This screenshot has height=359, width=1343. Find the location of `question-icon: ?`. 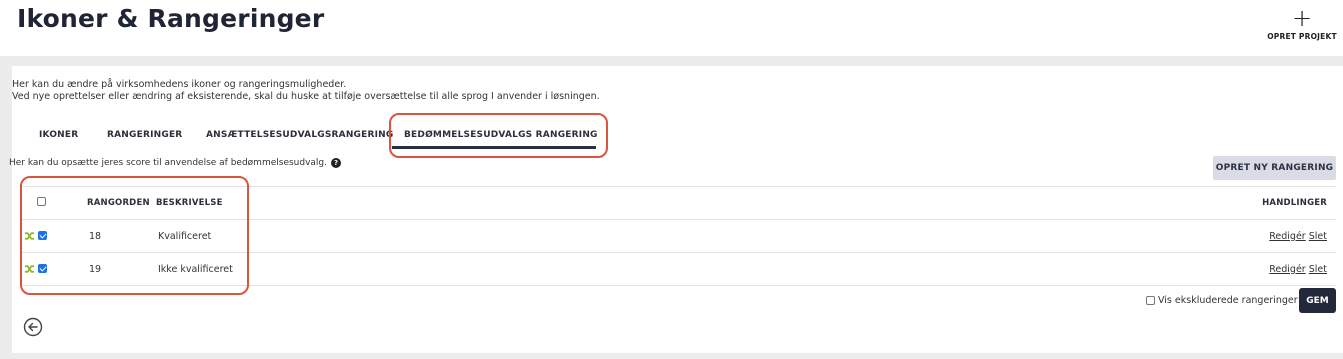

question-icon: ? is located at coordinates (336, 163).